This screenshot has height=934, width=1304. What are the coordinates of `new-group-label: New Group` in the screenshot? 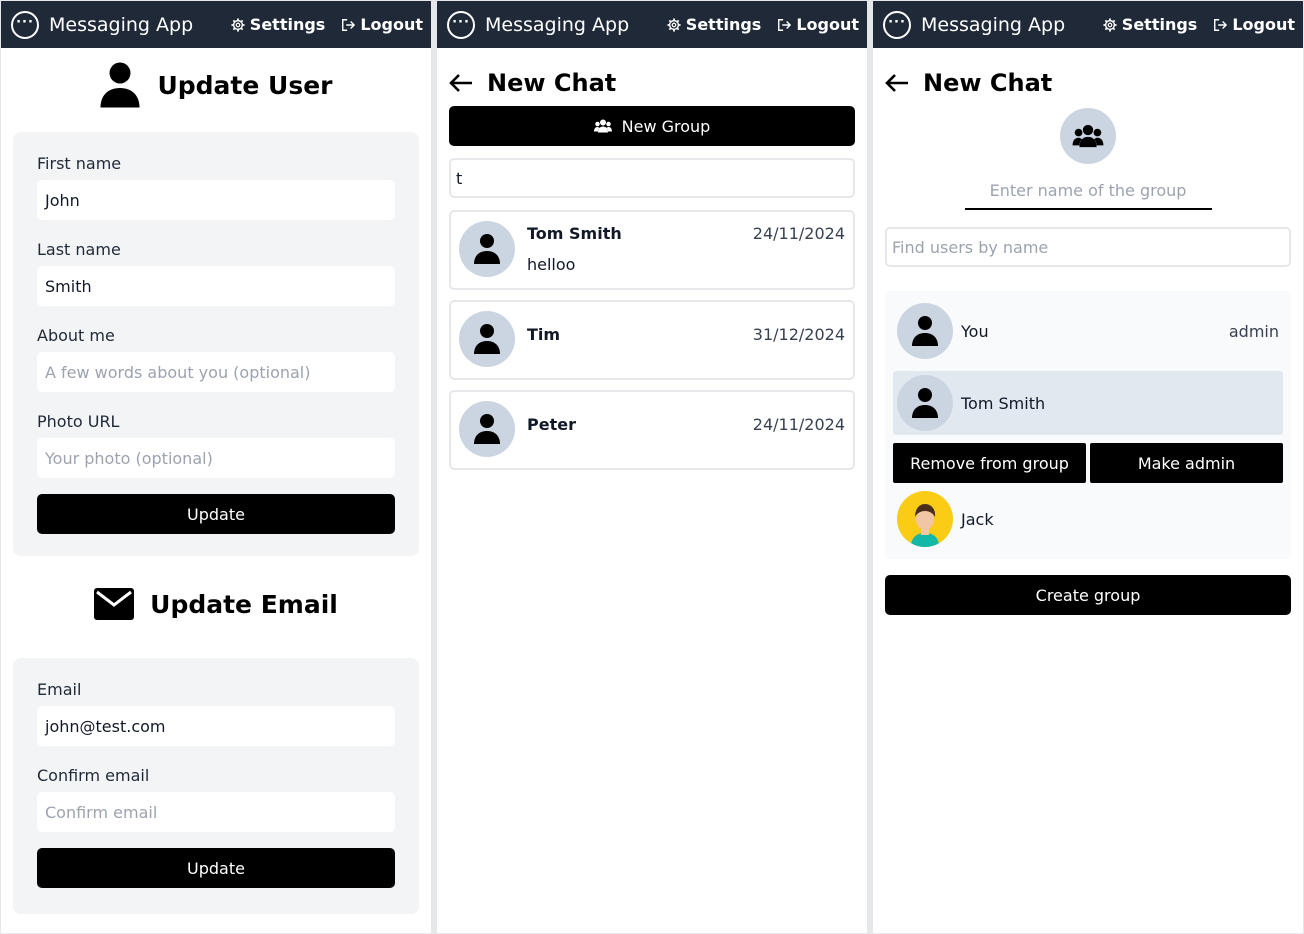 It's located at (666, 126).